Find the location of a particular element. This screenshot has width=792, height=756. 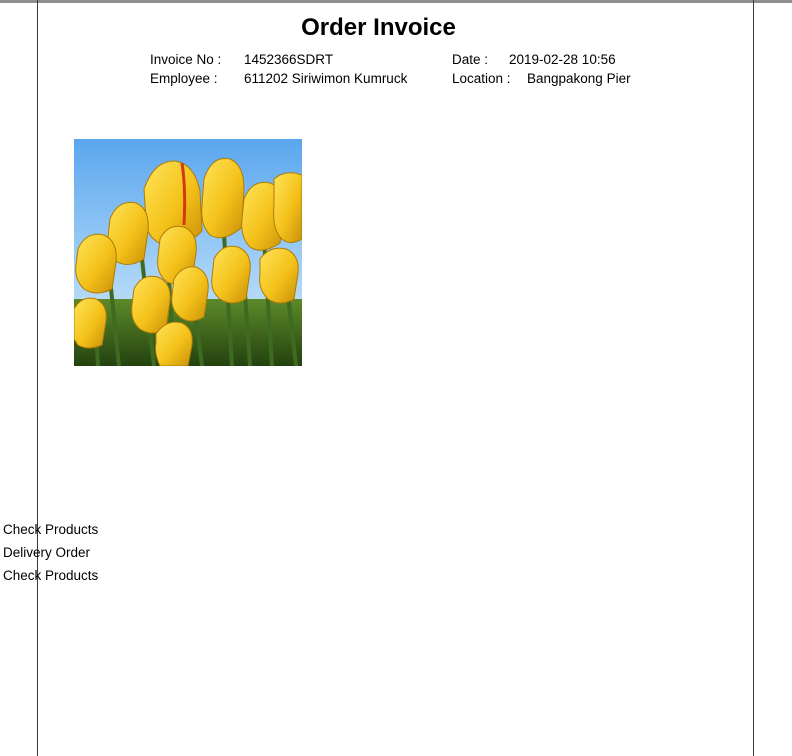

page-top-border is located at coordinates (396, 1).